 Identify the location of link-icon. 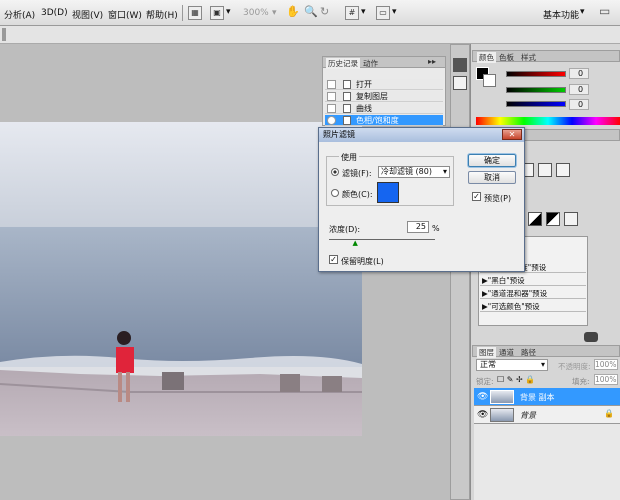
(591, 337).